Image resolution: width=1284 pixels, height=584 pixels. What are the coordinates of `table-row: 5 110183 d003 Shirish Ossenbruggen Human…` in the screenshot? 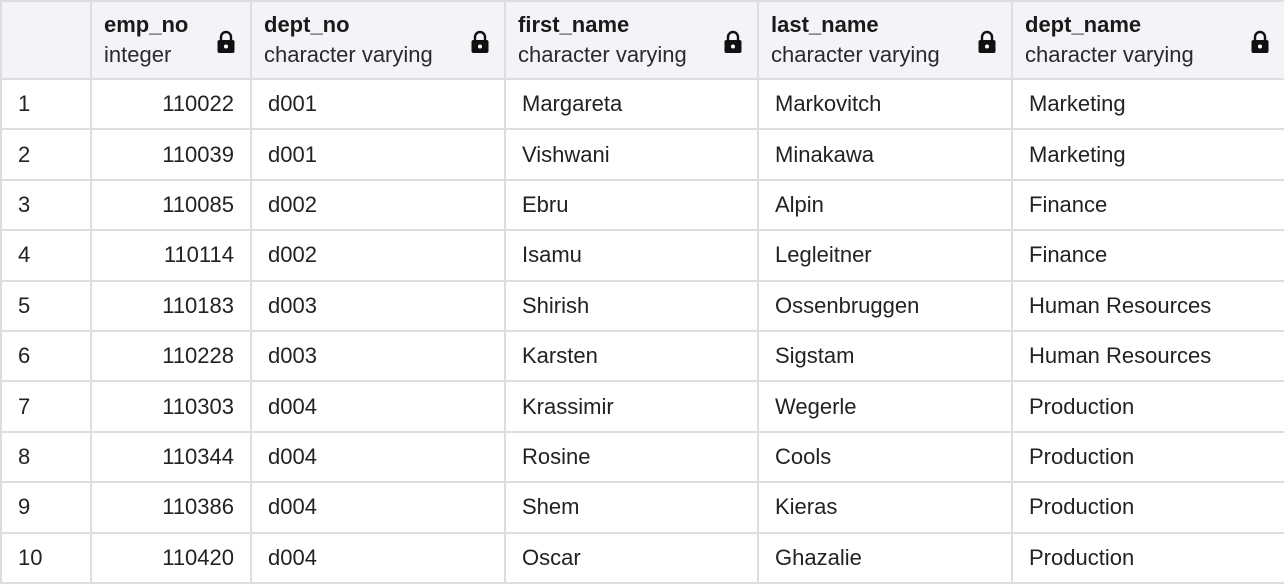 It's located at (642, 305).